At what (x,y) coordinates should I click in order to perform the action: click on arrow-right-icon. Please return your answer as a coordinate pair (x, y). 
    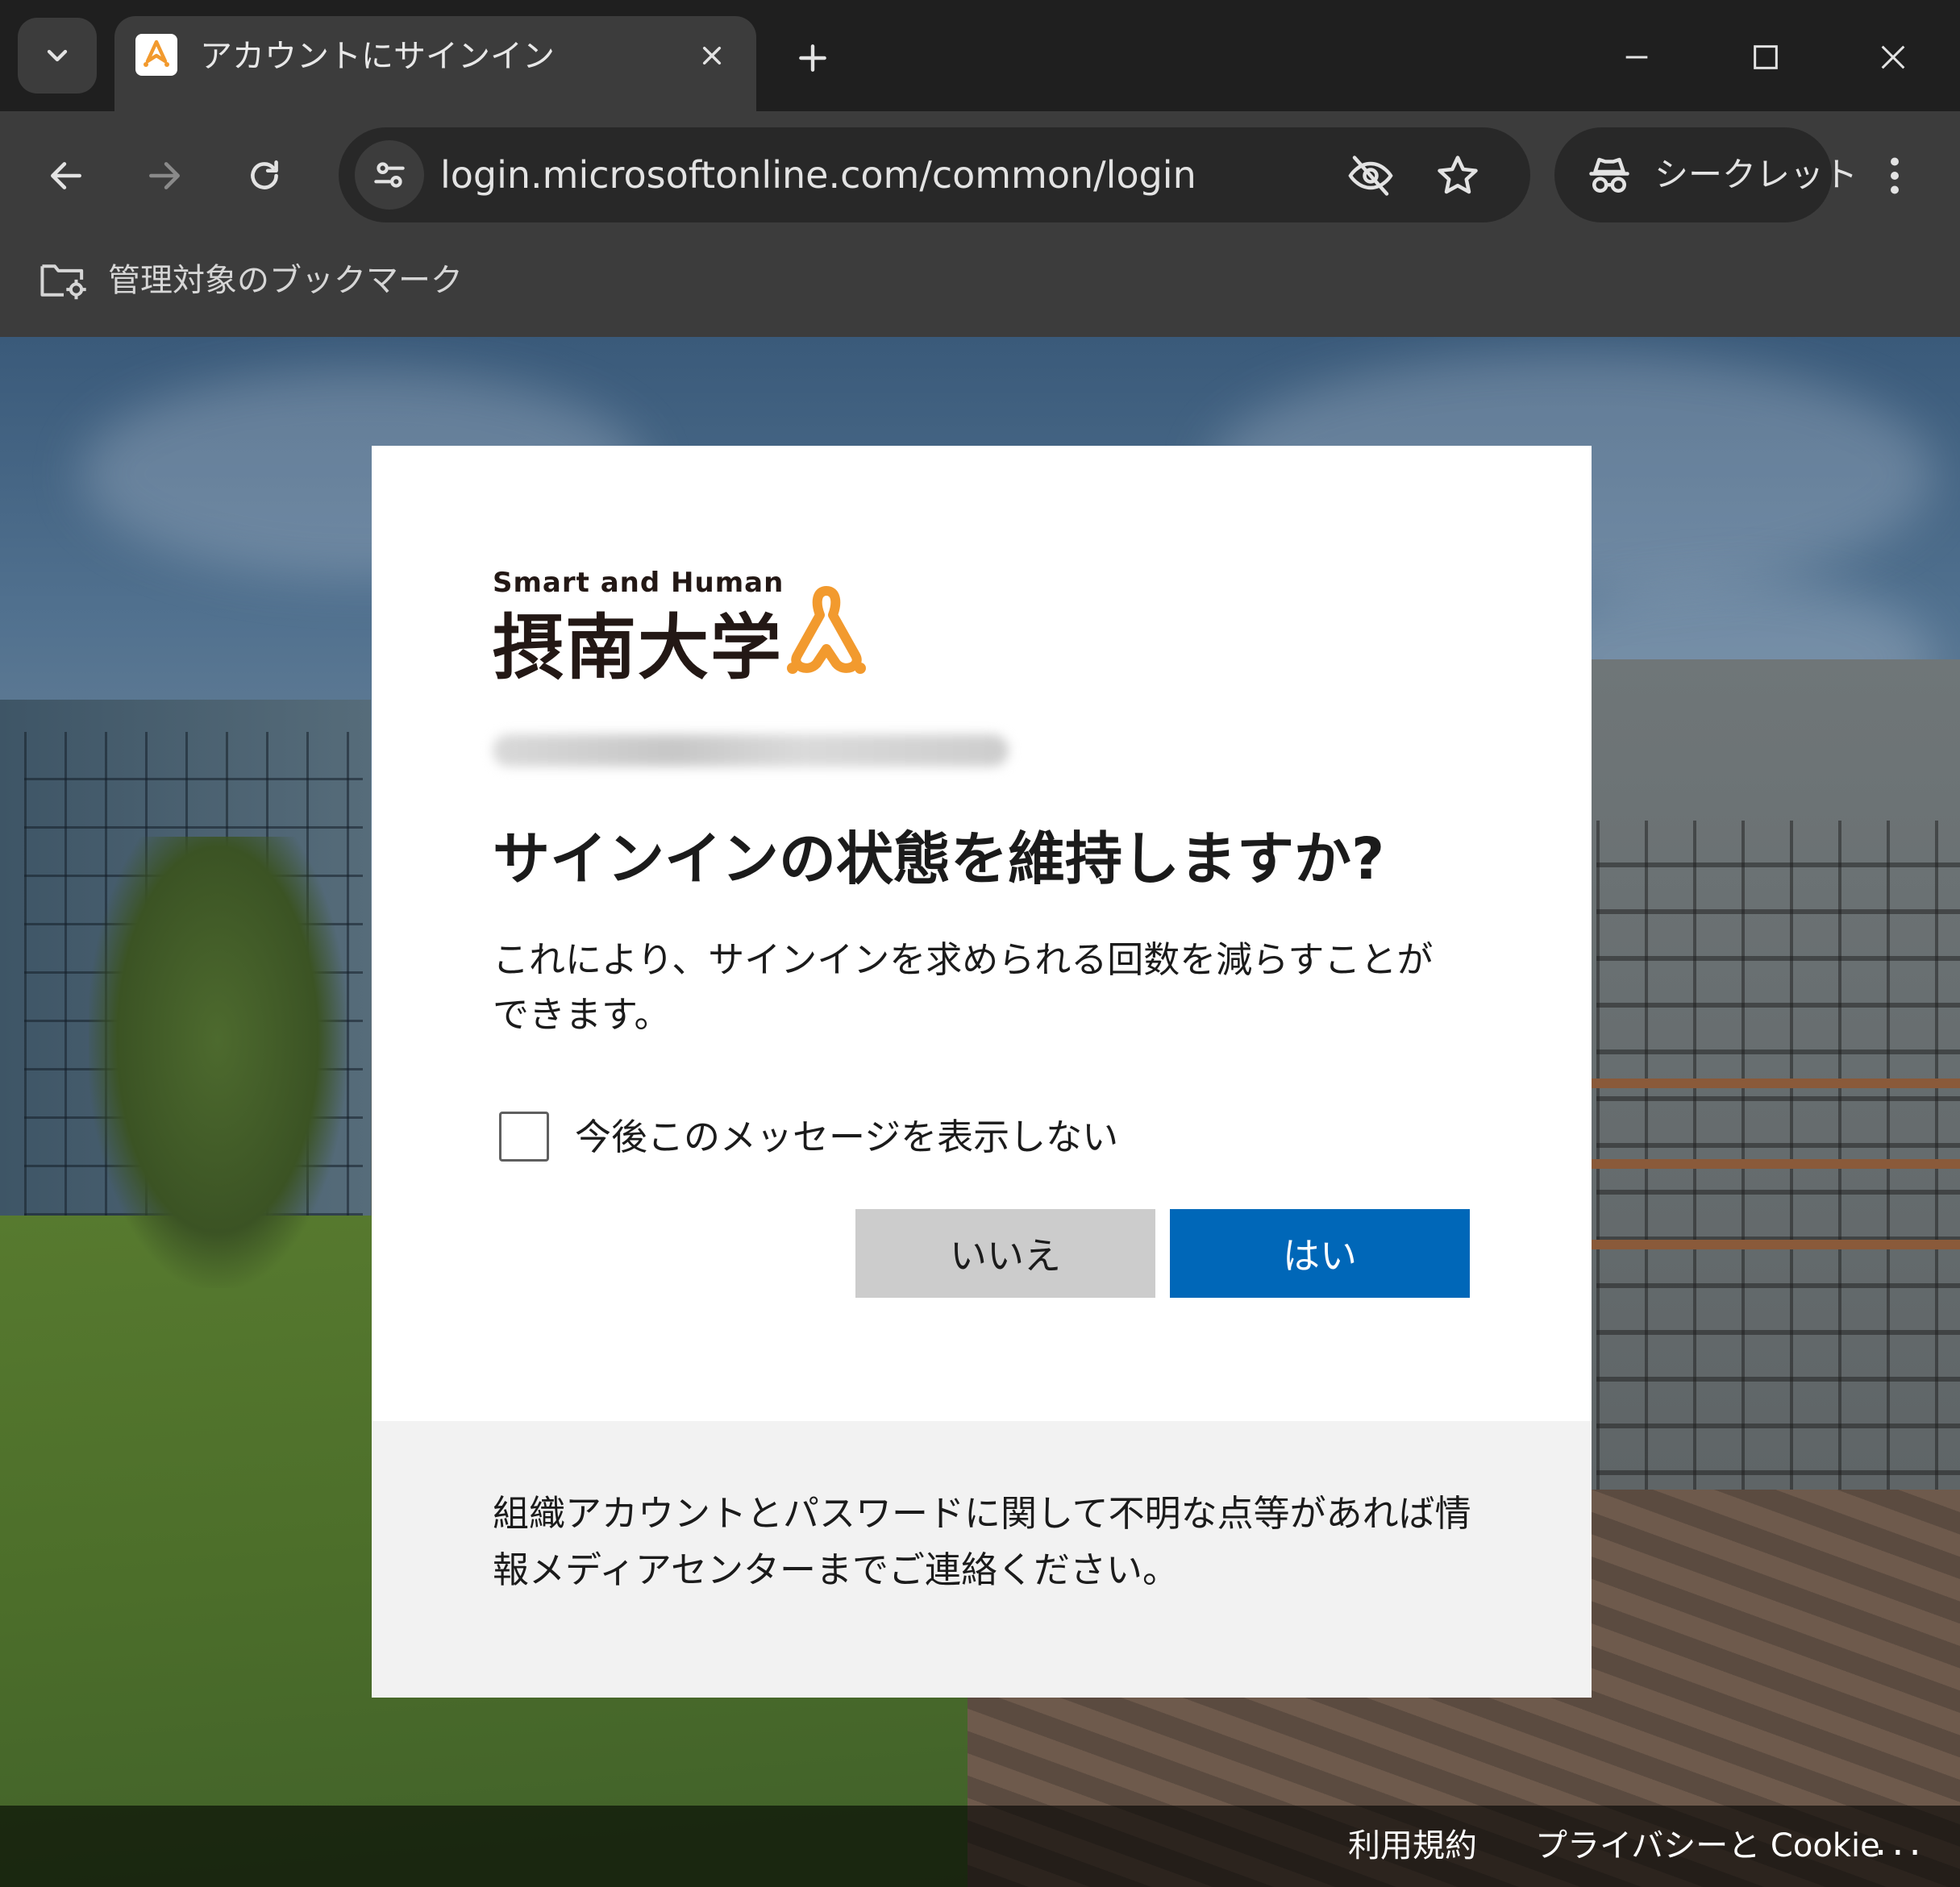
    Looking at the image, I should click on (164, 175).